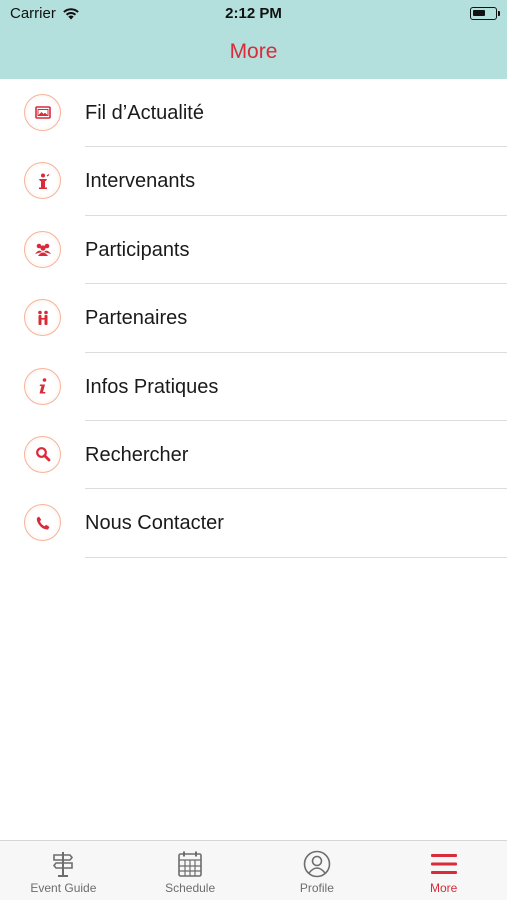 The width and height of the screenshot is (507, 900). Describe the element at coordinates (296, 557) in the screenshot. I see `divider` at that location.